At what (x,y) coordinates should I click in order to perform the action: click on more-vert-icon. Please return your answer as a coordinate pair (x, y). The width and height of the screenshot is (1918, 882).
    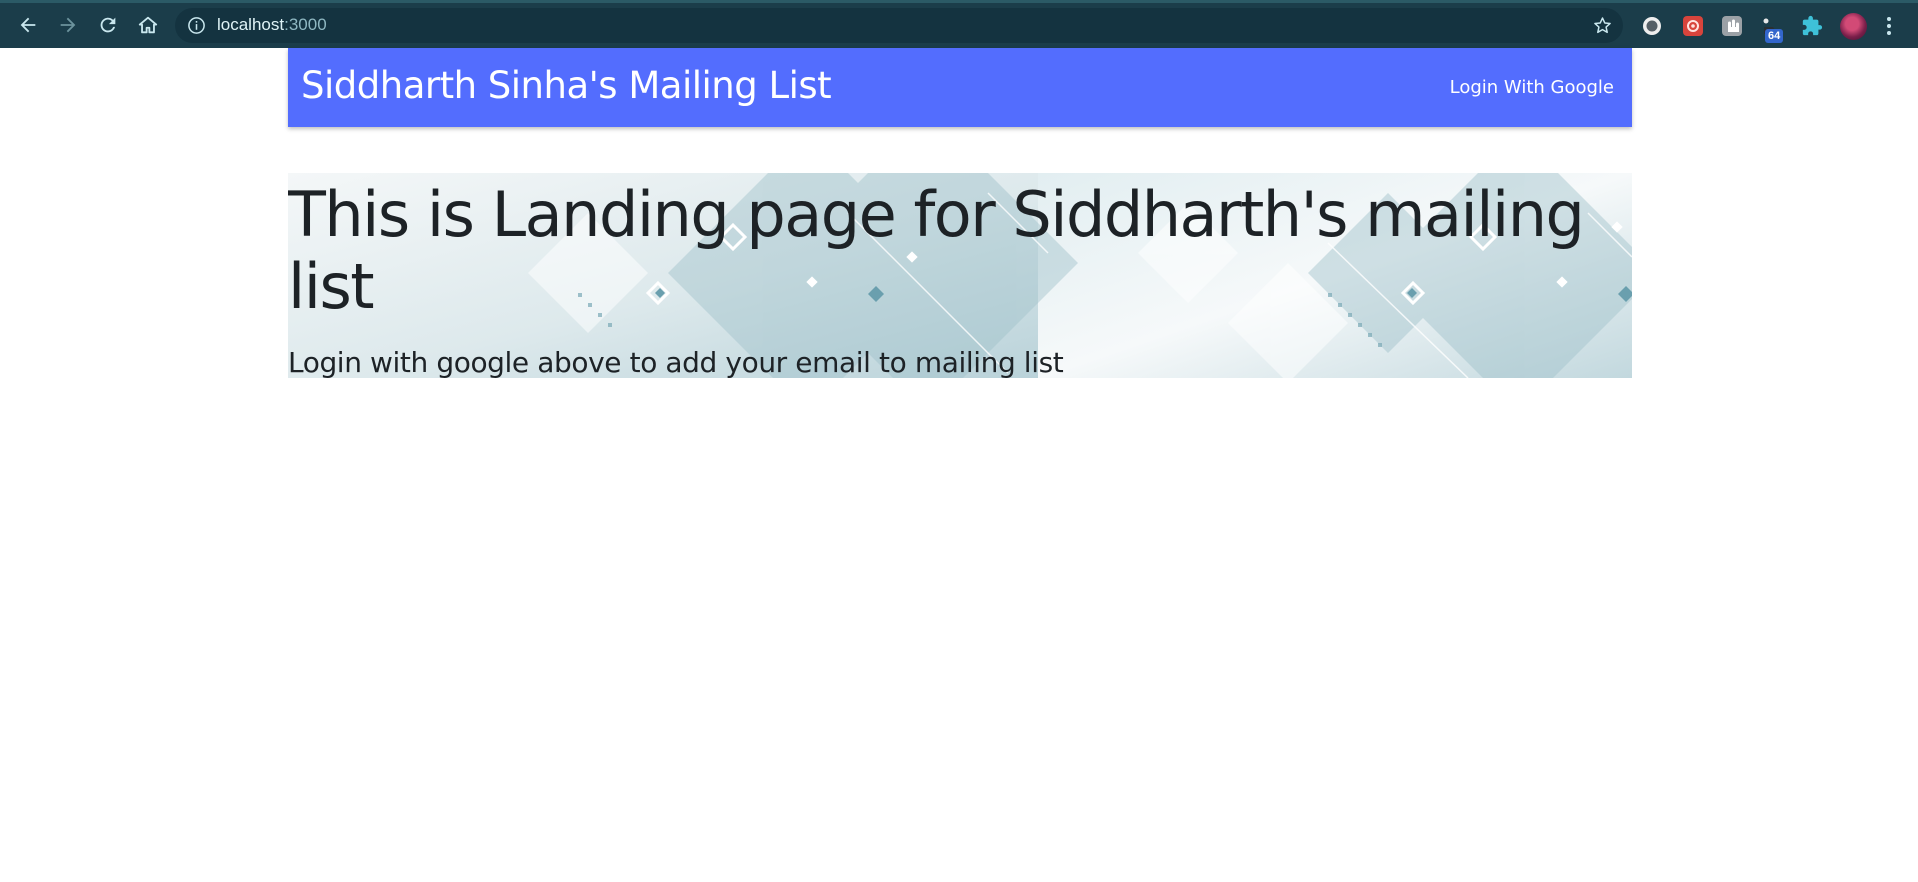
    Looking at the image, I should click on (1889, 26).